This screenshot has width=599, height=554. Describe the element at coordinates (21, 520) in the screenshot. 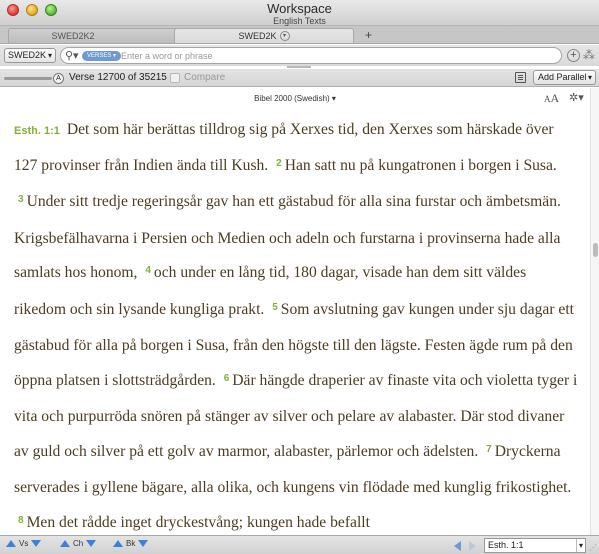

I see `verse-number: 8` at that location.